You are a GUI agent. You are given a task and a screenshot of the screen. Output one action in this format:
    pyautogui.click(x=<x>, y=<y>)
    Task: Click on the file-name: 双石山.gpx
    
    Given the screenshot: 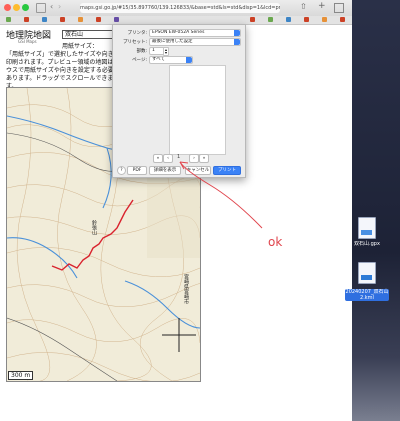 What is the action you would take?
    pyautogui.click(x=367, y=244)
    